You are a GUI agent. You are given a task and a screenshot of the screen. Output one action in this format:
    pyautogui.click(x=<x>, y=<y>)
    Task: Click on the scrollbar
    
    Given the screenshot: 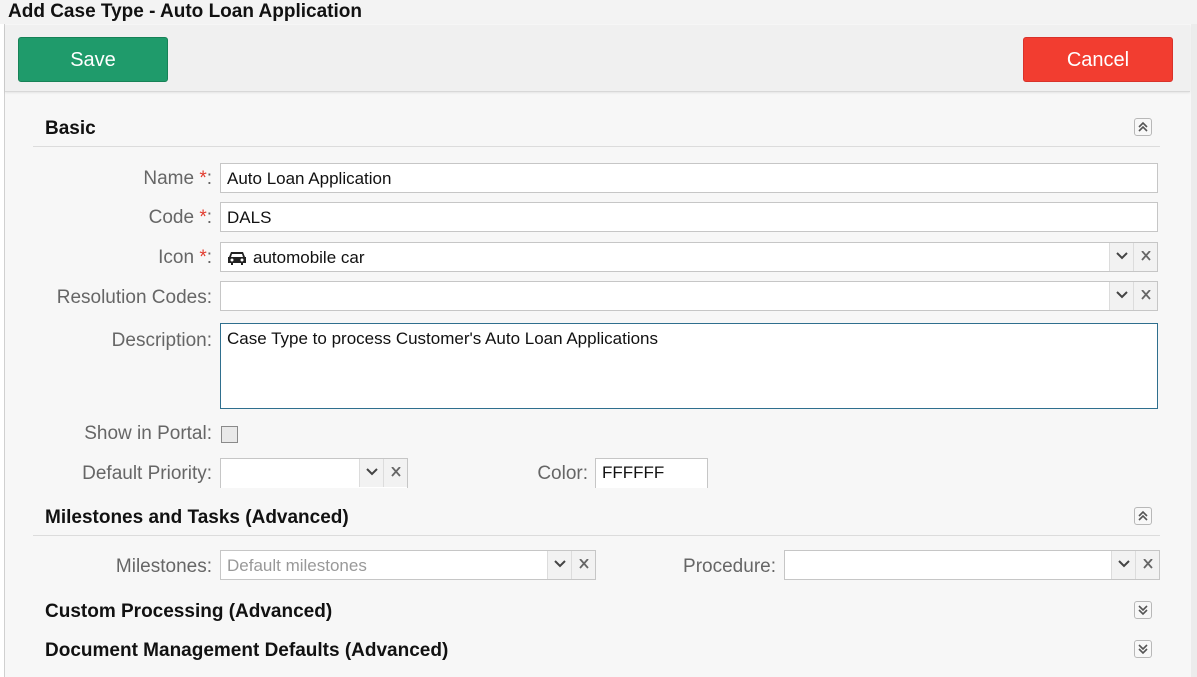 What is the action you would take?
    pyautogui.click(x=1194, y=350)
    